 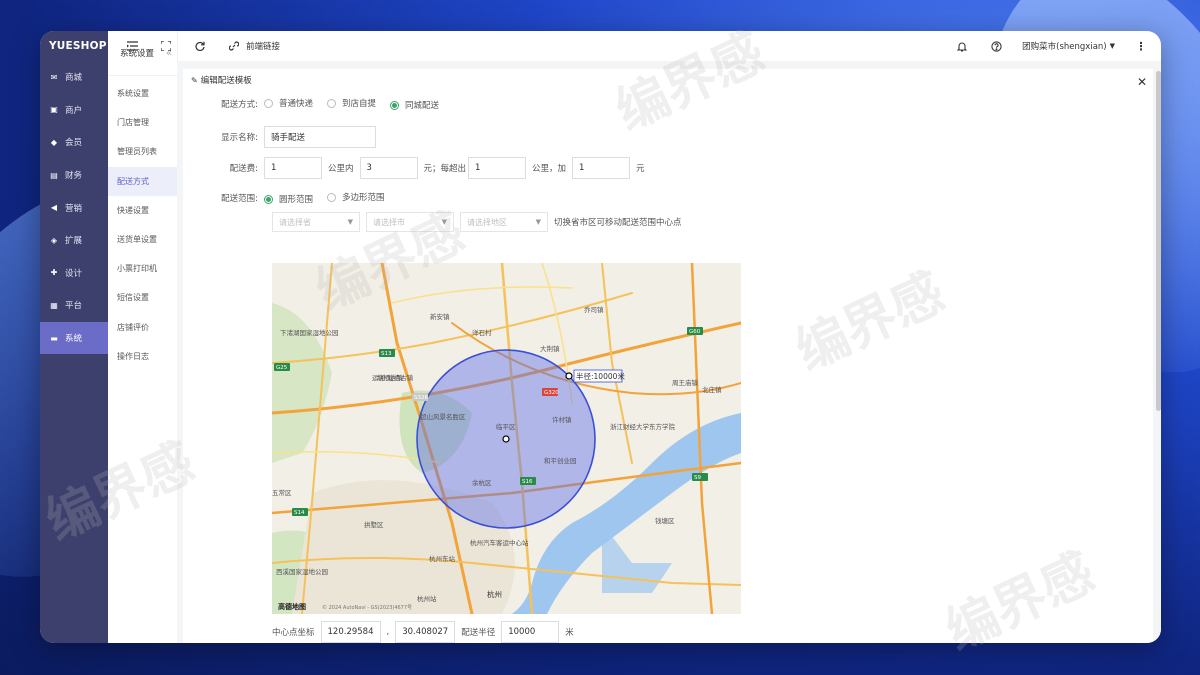 What do you see at coordinates (530, 632) in the screenshot?
I see `radius-input` at bounding box center [530, 632].